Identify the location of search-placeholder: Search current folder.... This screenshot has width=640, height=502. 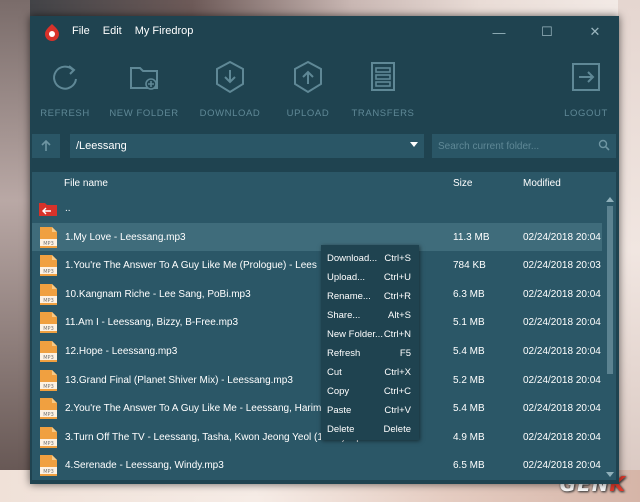
(489, 146).